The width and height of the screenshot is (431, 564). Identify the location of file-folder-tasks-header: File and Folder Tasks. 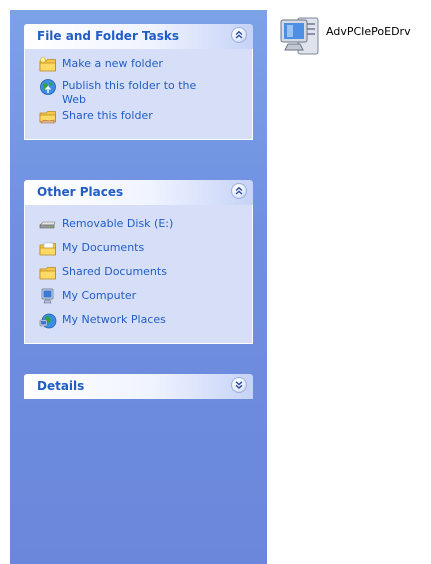
(138, 36).